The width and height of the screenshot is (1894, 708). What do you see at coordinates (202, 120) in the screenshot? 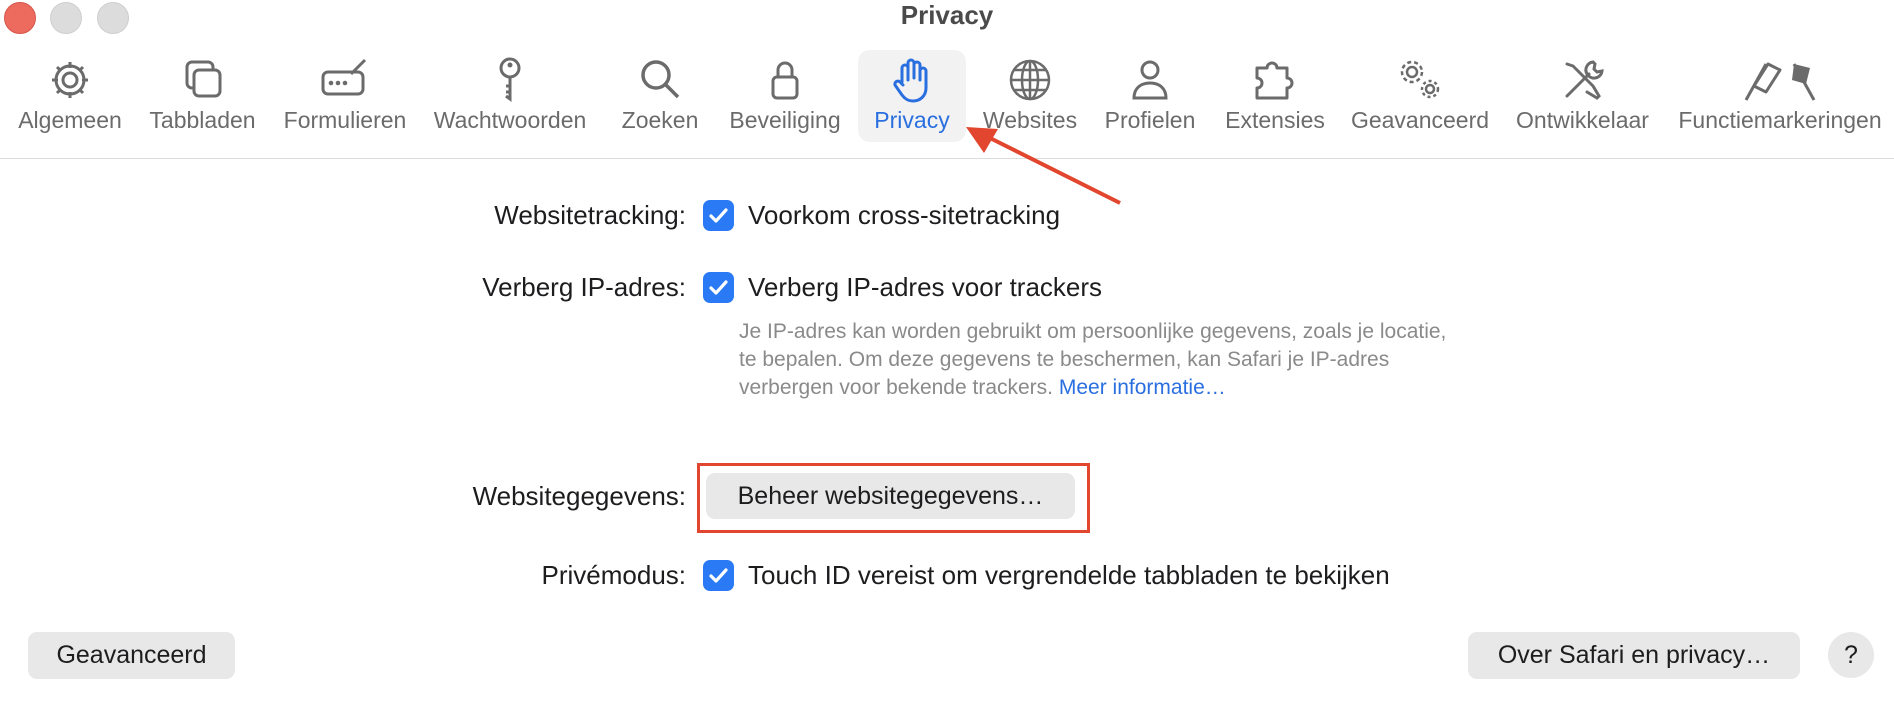
I see `tab-label: Tabbladen` at bounding box center [202, 120].